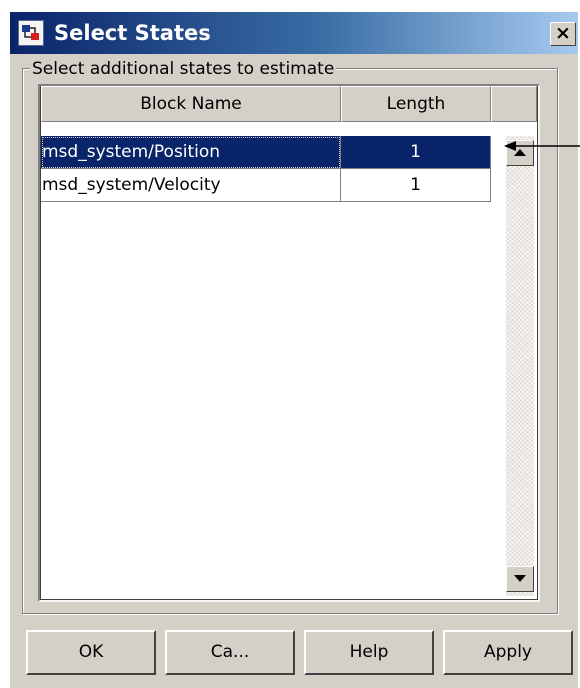  What do you see at coordinates (542, 146) in the screenshot?
I see `callout-arrow` at bounding box center [542, 146].